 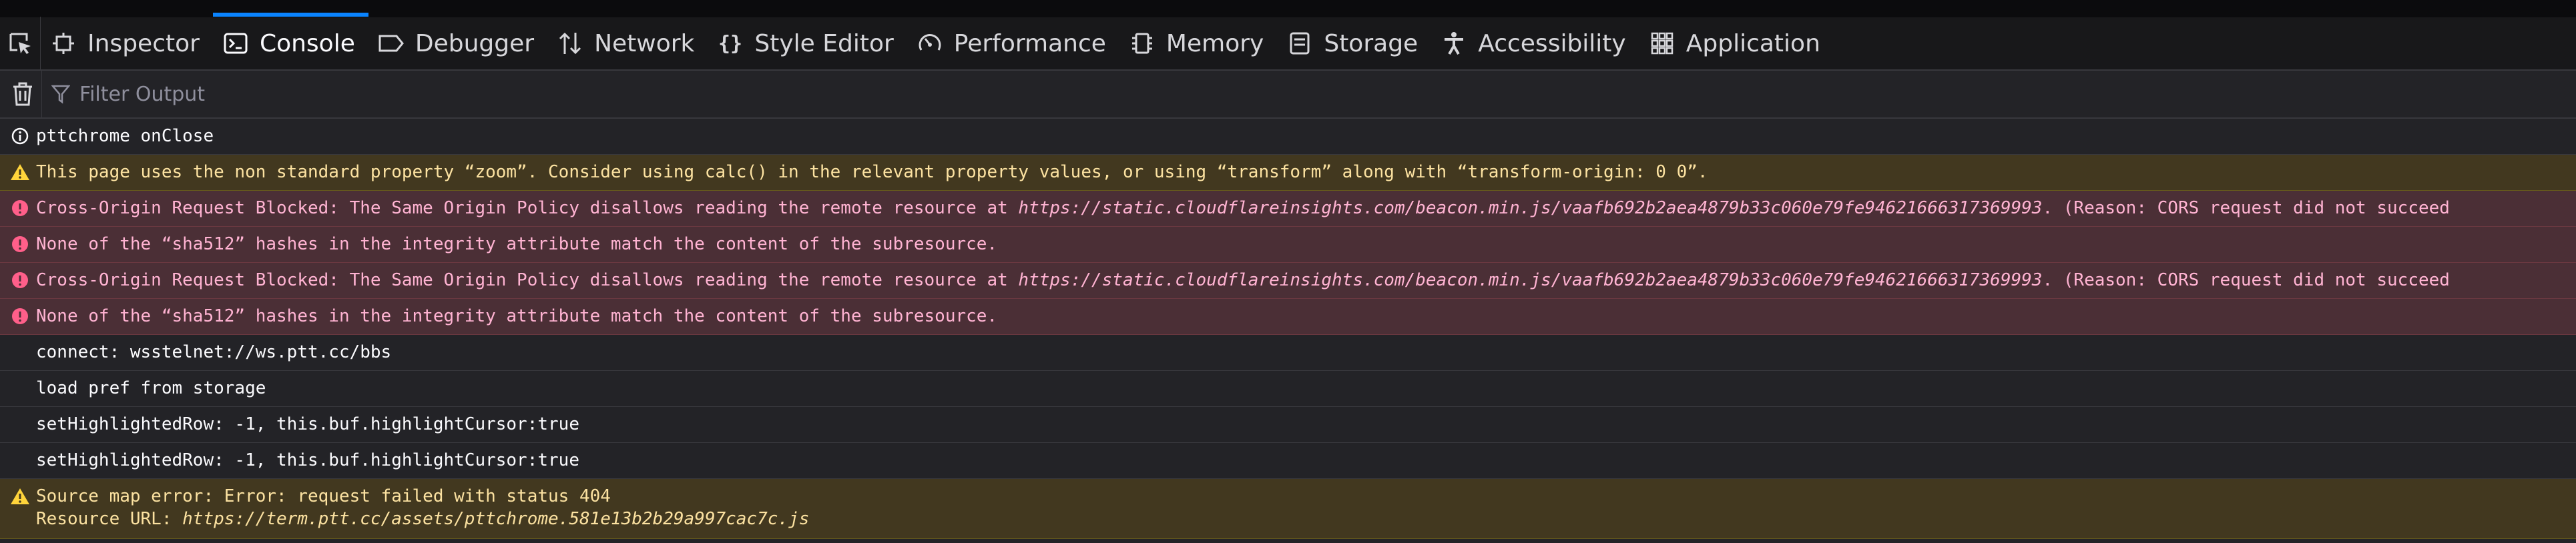 What do you see at coordinates (824, 43) in the screenshot?
I see `tab-label: Style Editor` at bounding box center [824, 43].